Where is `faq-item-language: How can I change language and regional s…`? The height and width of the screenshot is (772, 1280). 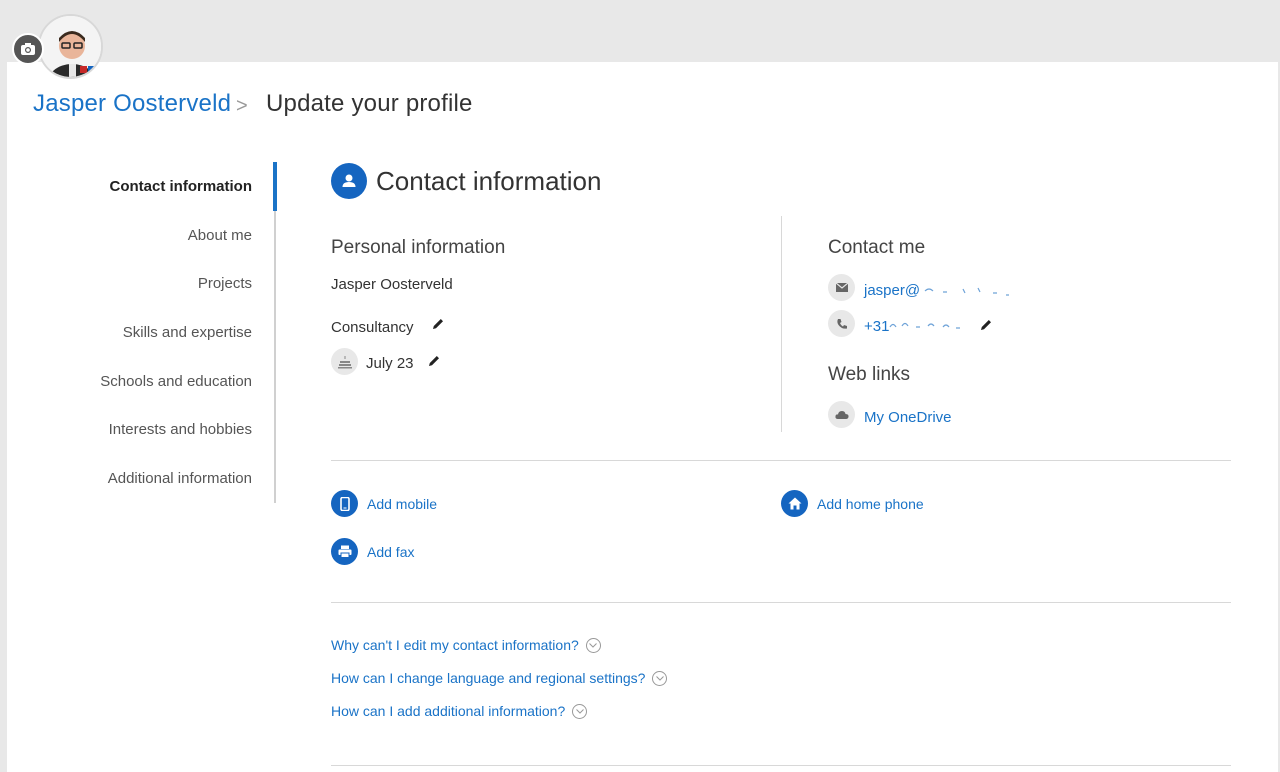
faq-item-language: How can I change language and regional s… is located at coordinates (499, 678).